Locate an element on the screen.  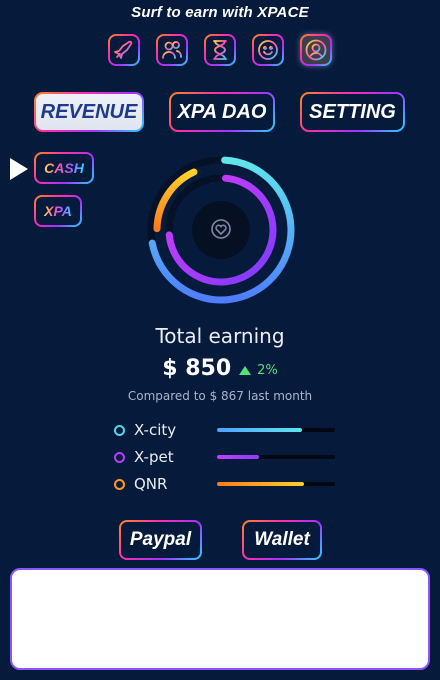
progress-track-x-city is located at coordinates (276, 430).